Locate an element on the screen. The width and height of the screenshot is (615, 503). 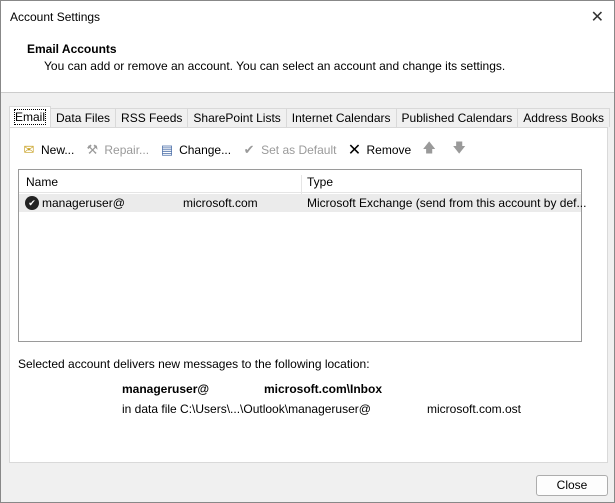
tab-email: Email is located at coordinates (30, 116).